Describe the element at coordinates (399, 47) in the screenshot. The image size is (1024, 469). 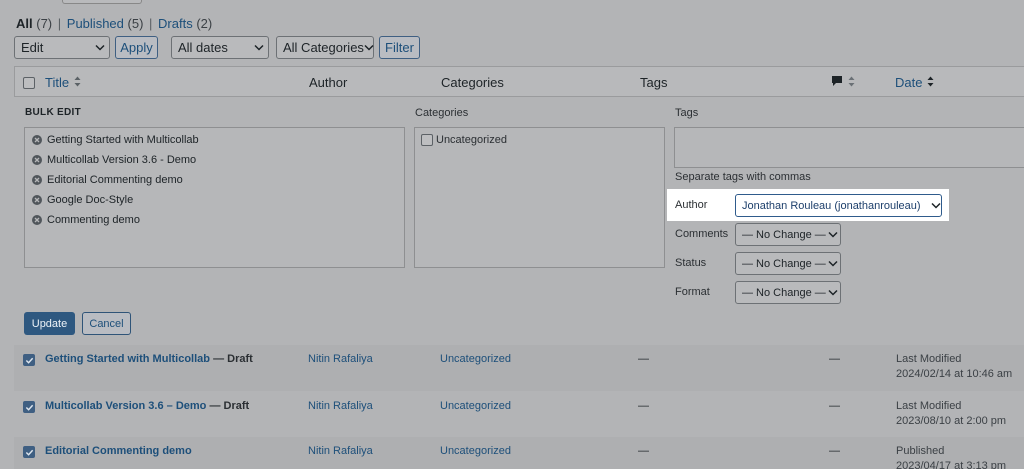
I see `filter-button: Filter` at that location.